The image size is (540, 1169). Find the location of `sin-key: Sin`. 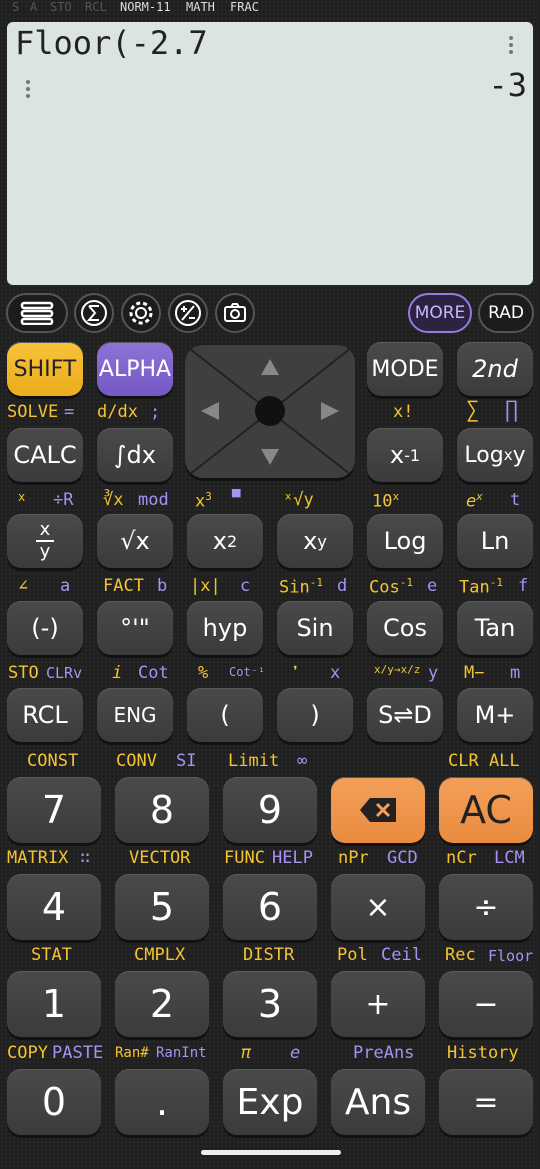

sin-key: Sin is located at coordinates (315, 628).